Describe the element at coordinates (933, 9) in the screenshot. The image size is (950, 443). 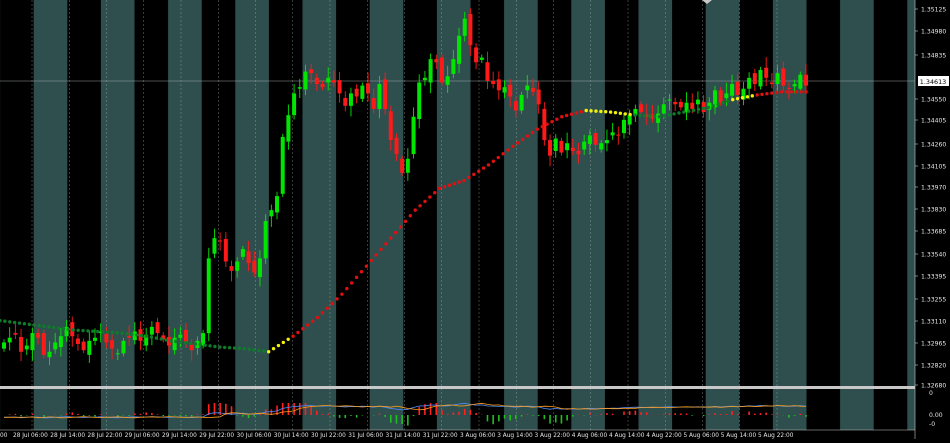
I see `y-tick-label: 1.35125` at that location.